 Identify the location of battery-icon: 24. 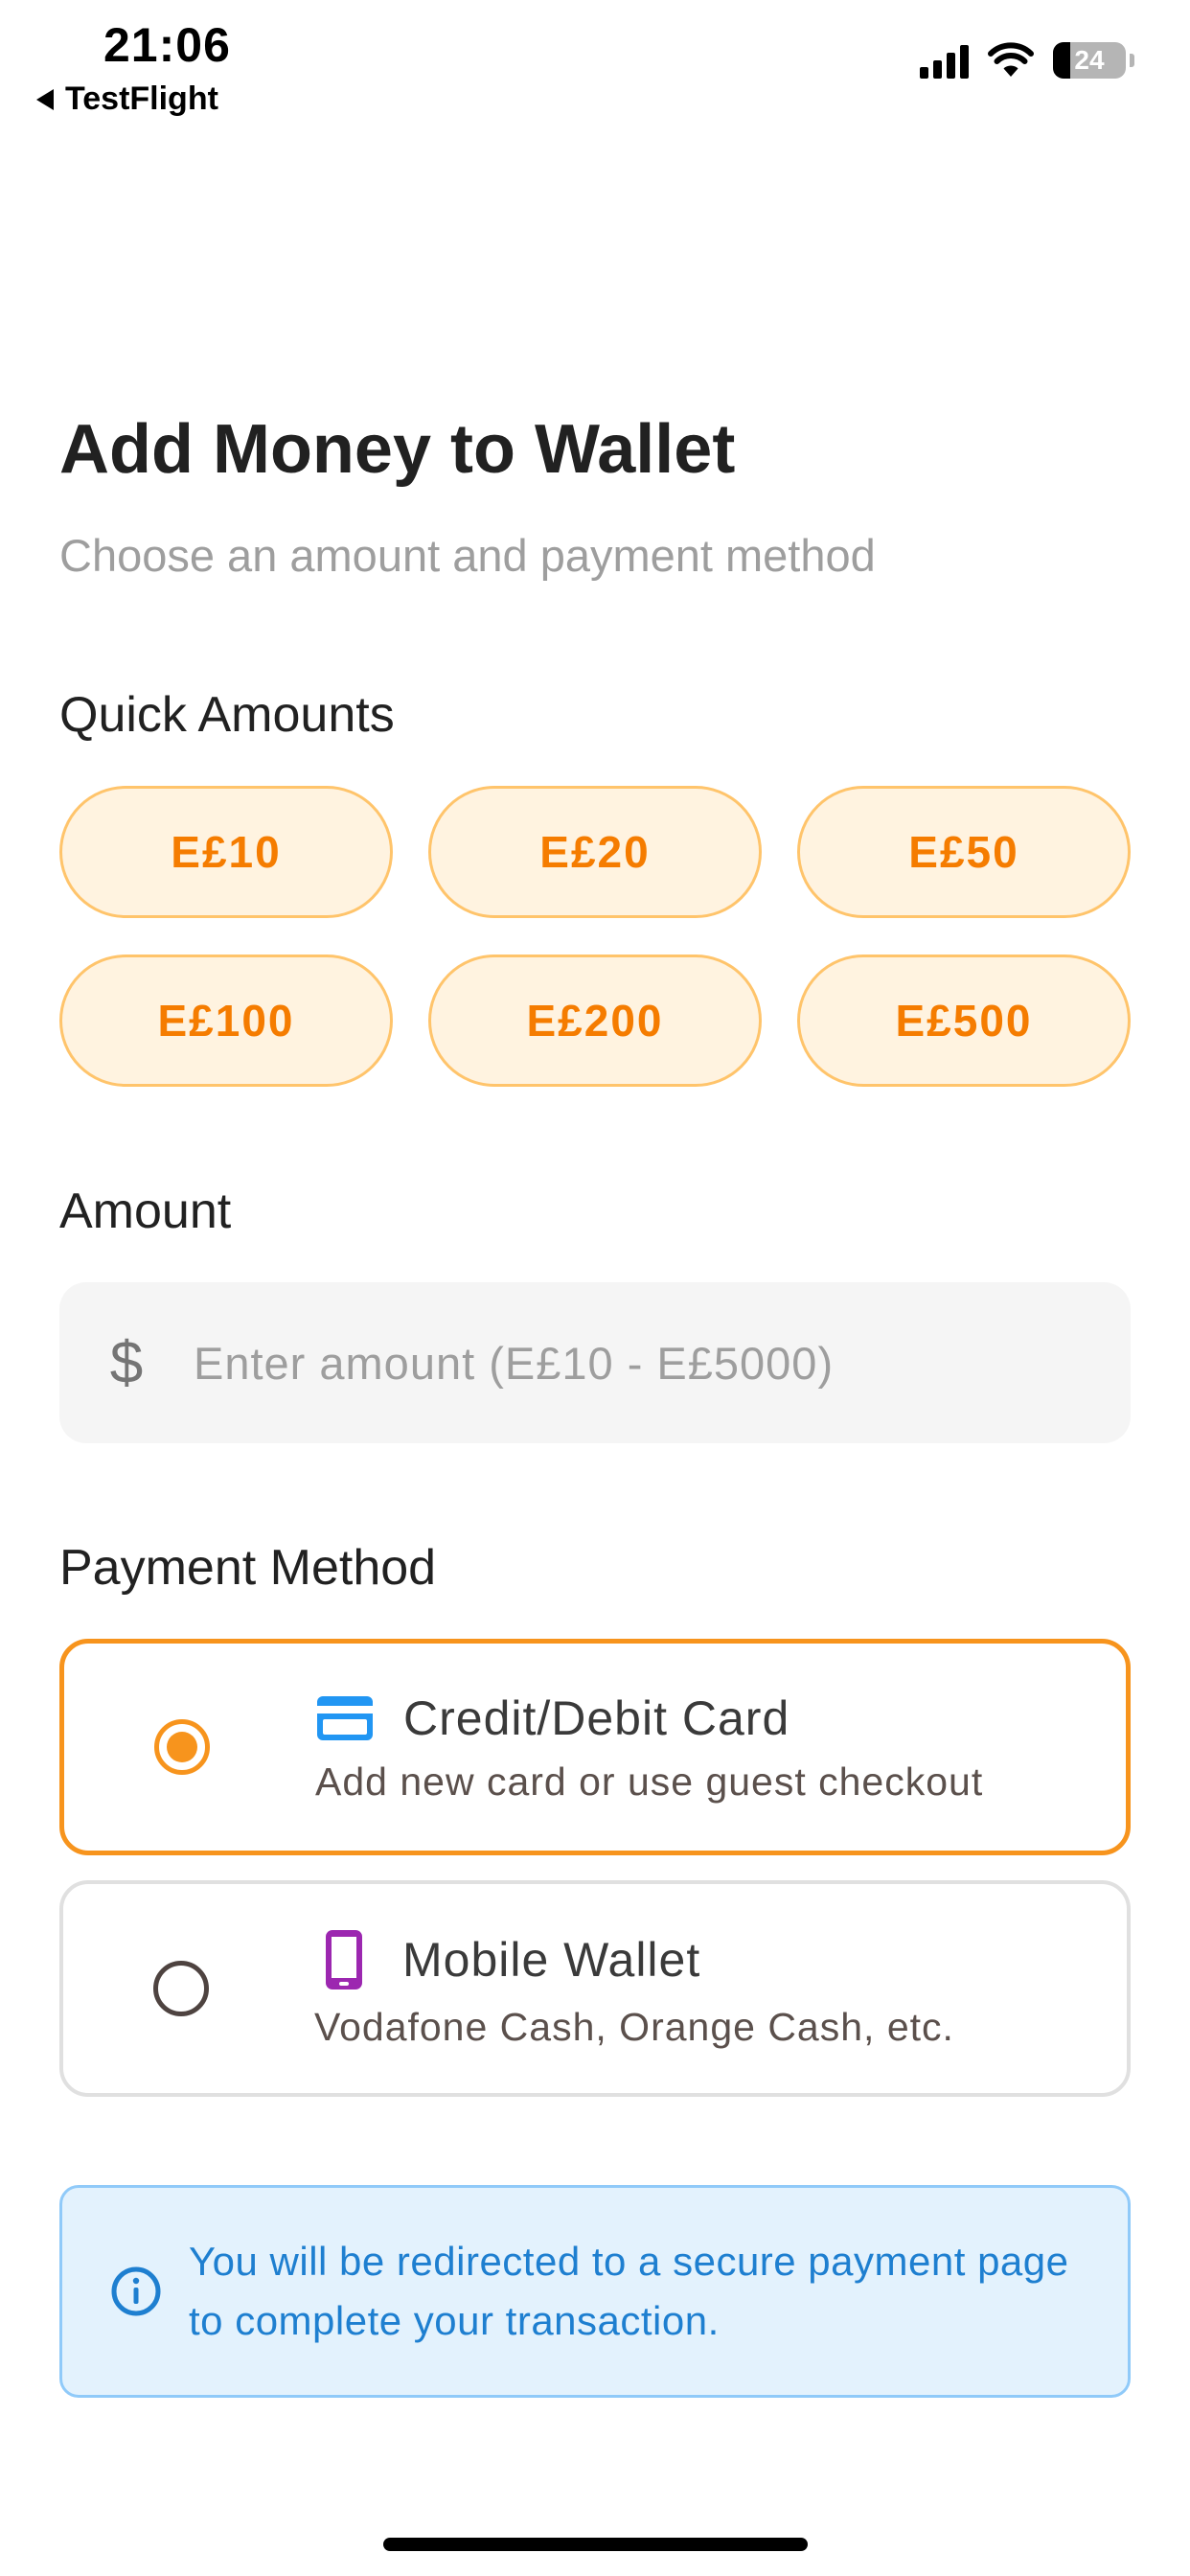
(1090, 60).